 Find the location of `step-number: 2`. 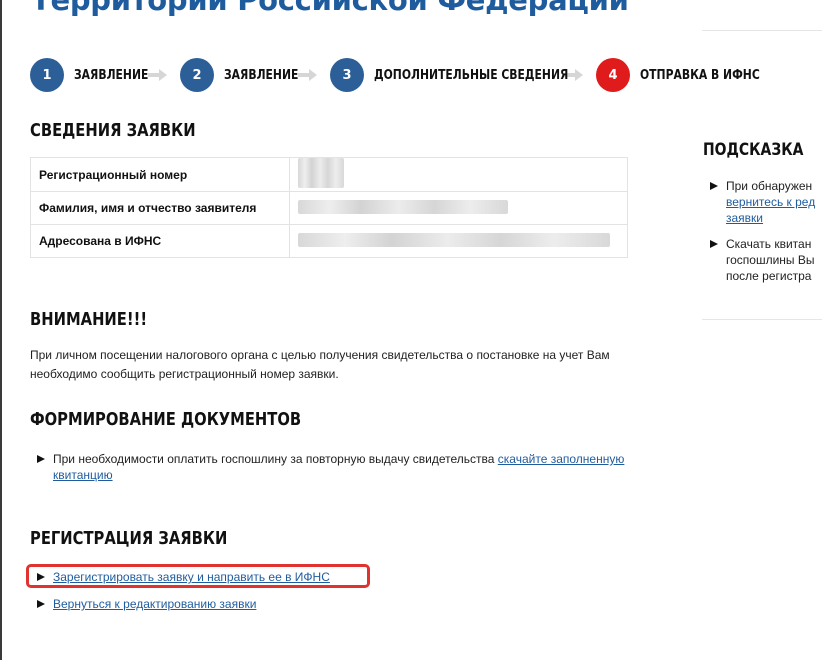

step-number: 2 is located at coordinates (197, 75).